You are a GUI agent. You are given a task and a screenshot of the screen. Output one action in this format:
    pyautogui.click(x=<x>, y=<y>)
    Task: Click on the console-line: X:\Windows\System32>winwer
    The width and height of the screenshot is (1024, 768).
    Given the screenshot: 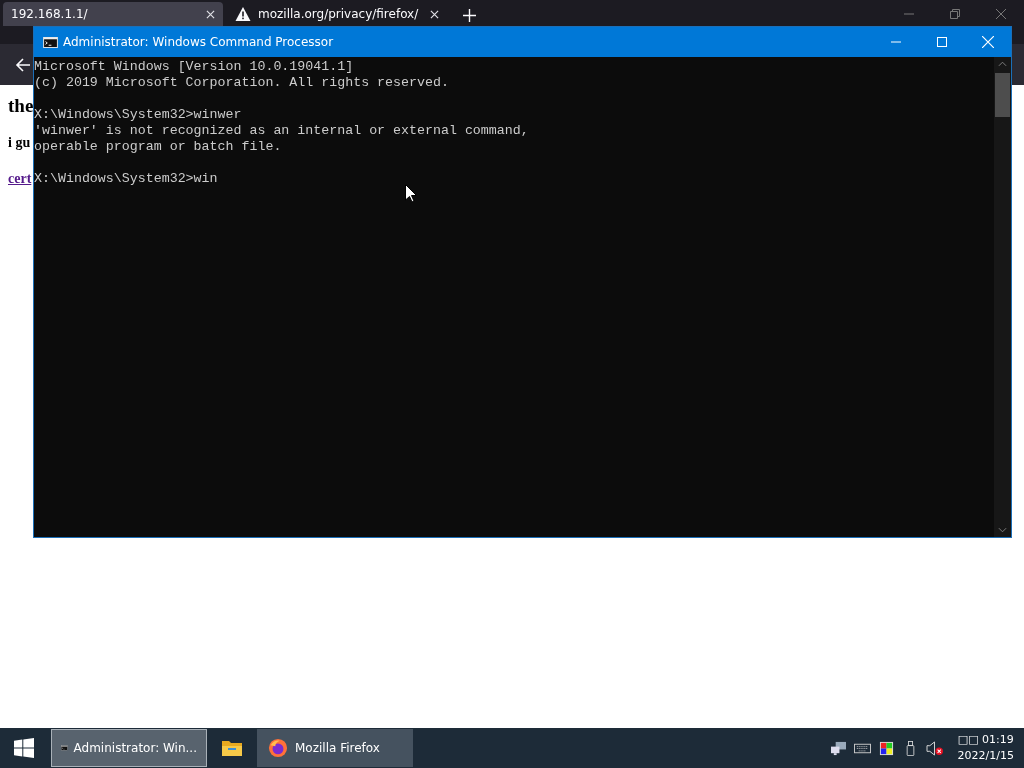 What is the action you would take?
    pyautogui.click(x=138, y=115)
    